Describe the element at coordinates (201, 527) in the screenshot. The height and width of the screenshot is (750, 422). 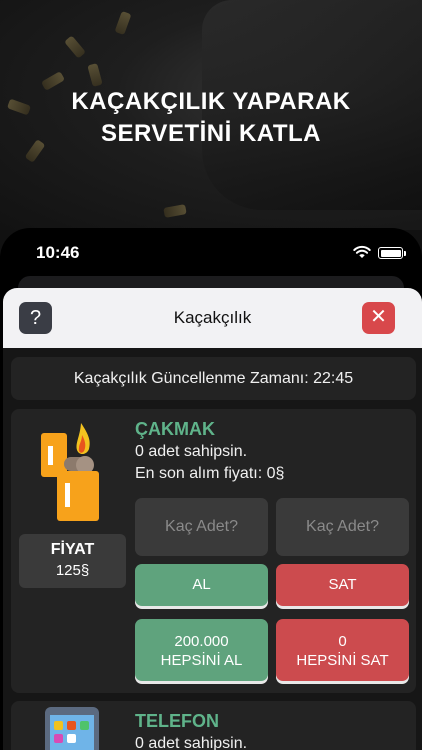
I see `buy-quantity-input: Kaç Adet?` at that location.